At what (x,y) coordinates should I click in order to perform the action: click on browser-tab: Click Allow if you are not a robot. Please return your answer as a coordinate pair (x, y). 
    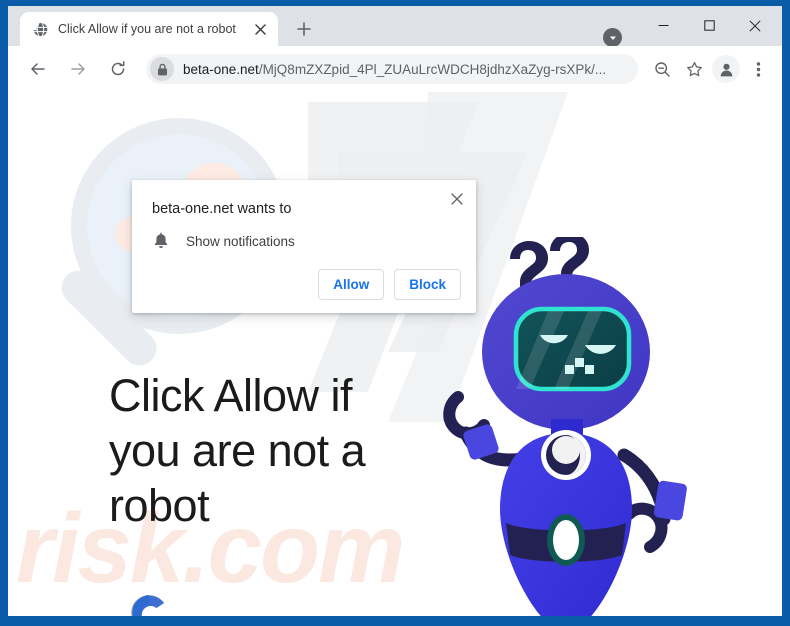
    Looking at the image, I should click on (149, 29).